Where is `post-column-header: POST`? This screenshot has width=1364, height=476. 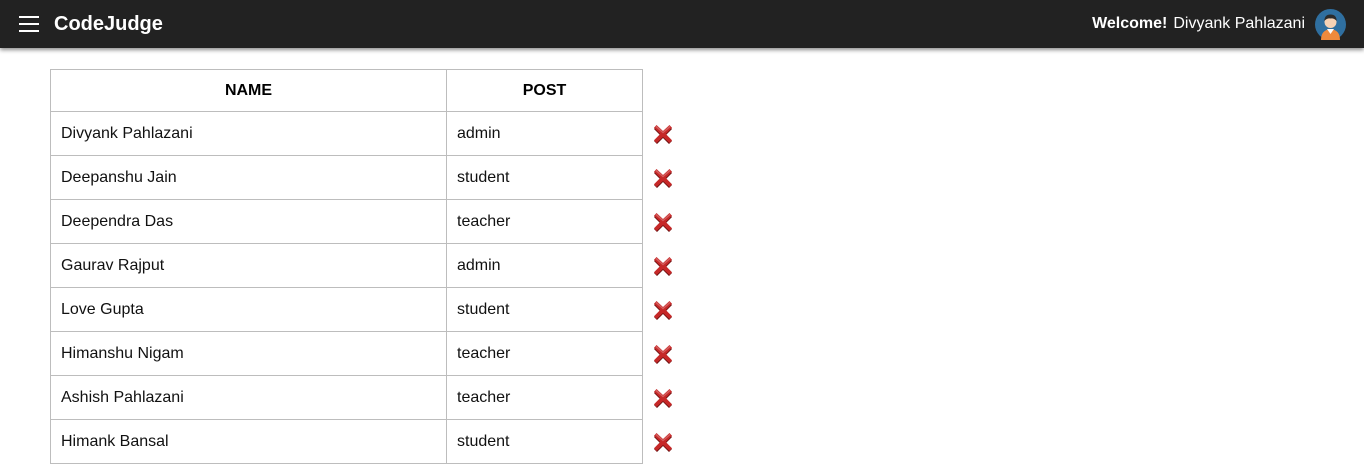
post-column-header: POST is located at coordinates (544, 90).